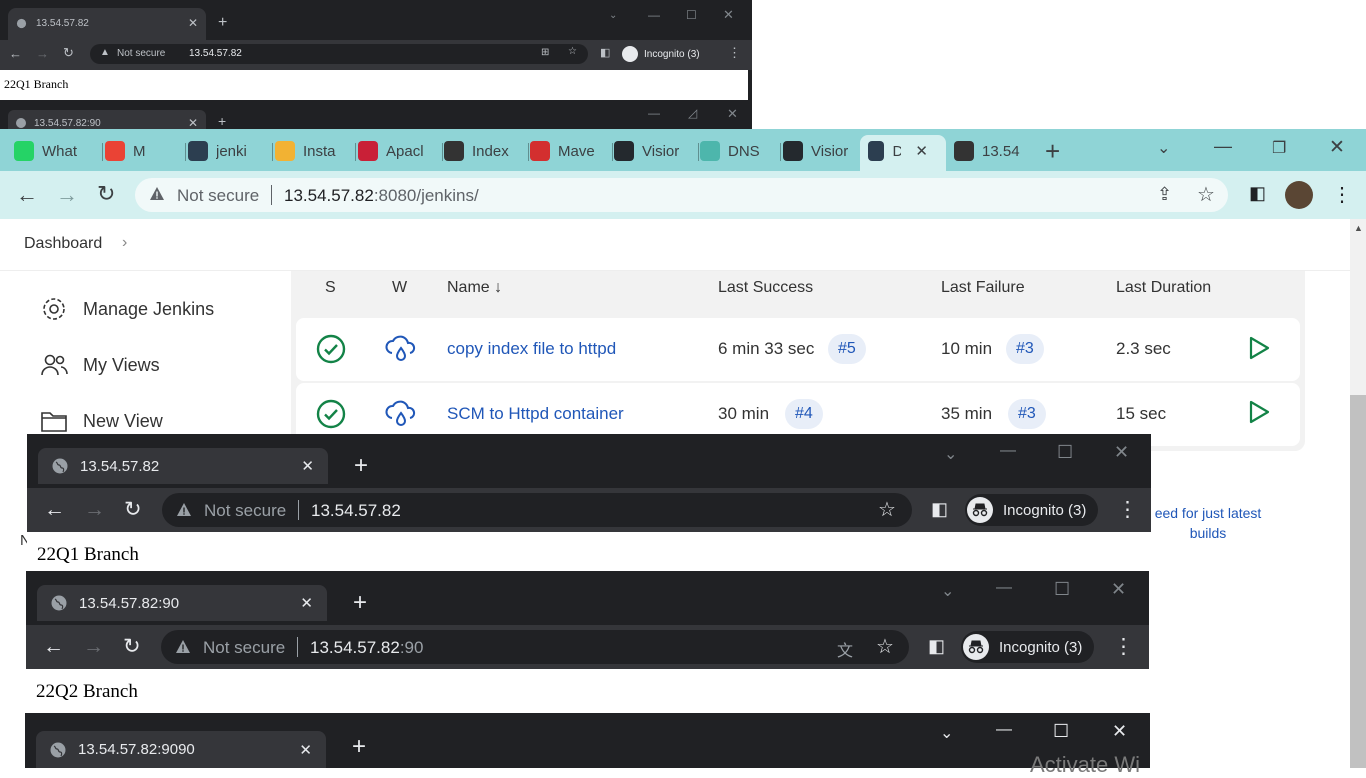  Describe the element at coordinates (1164, 194) in the screenshot. I see `share-icon: ⇪` at that location.